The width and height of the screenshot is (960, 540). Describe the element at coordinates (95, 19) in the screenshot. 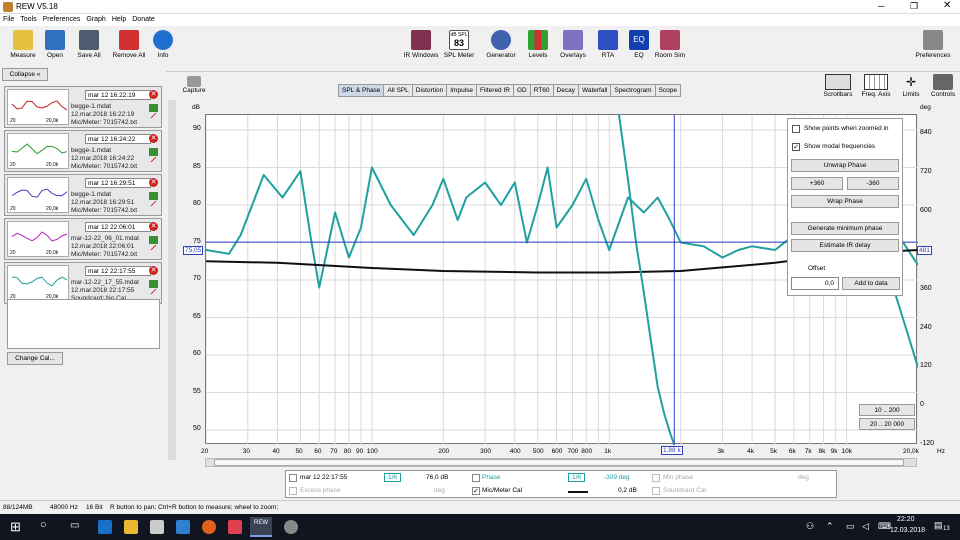

I see `menu-graph: Graph` at that location.